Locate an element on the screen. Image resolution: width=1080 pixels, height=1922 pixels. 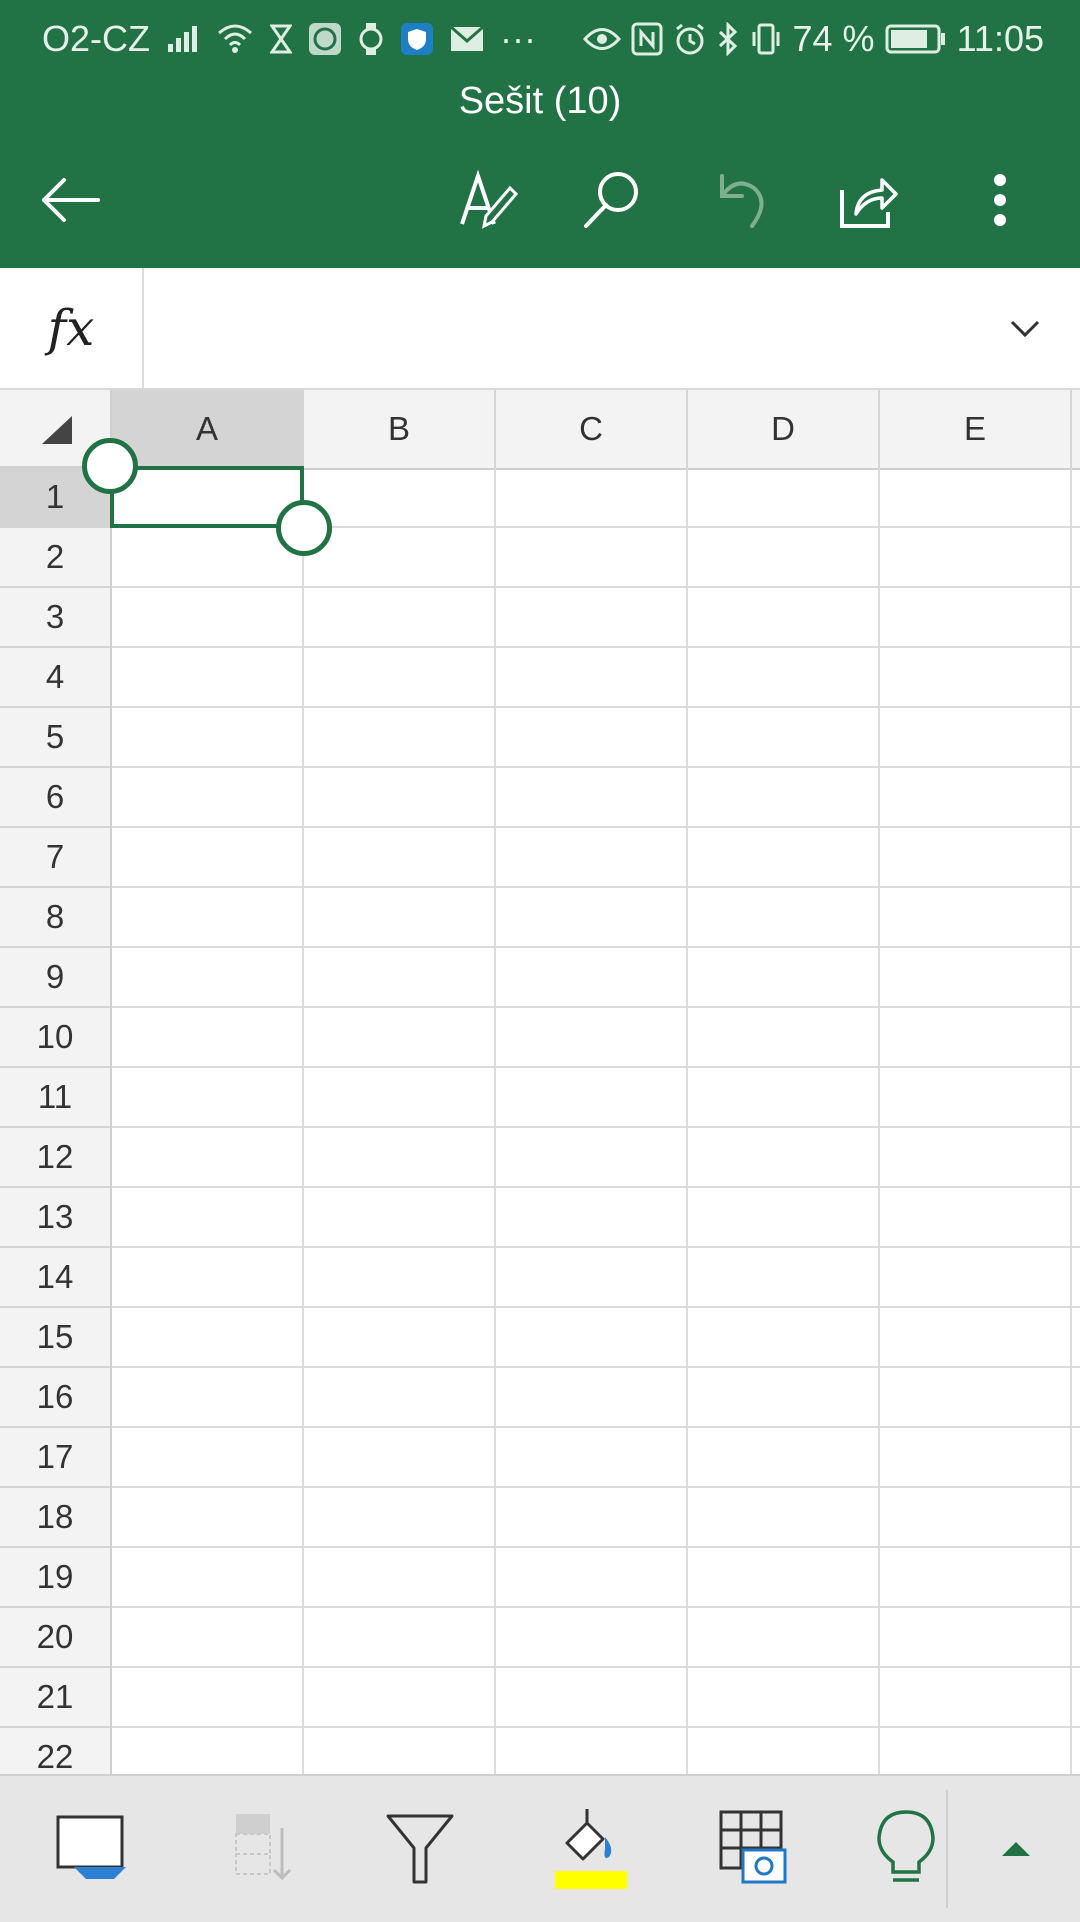
vibrate-icon is located at coordinates (766, 39).